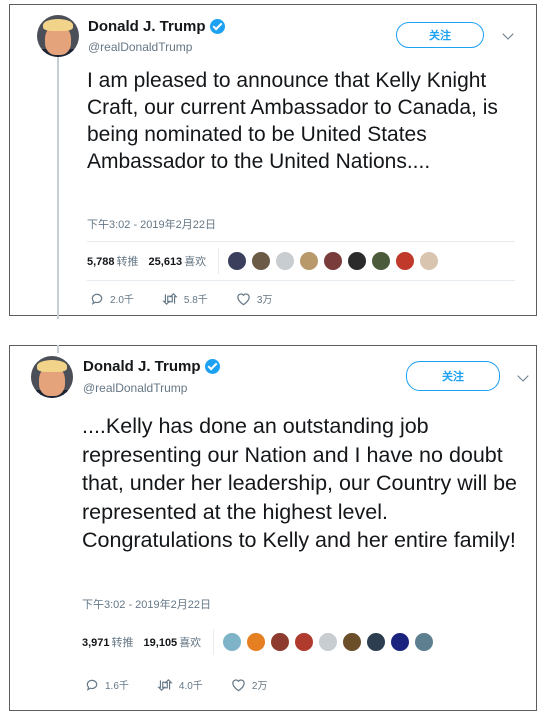 This screenshot has width=547, height=716. I want to click on like-stat: 25,613 喜欢, so click(178, 261).